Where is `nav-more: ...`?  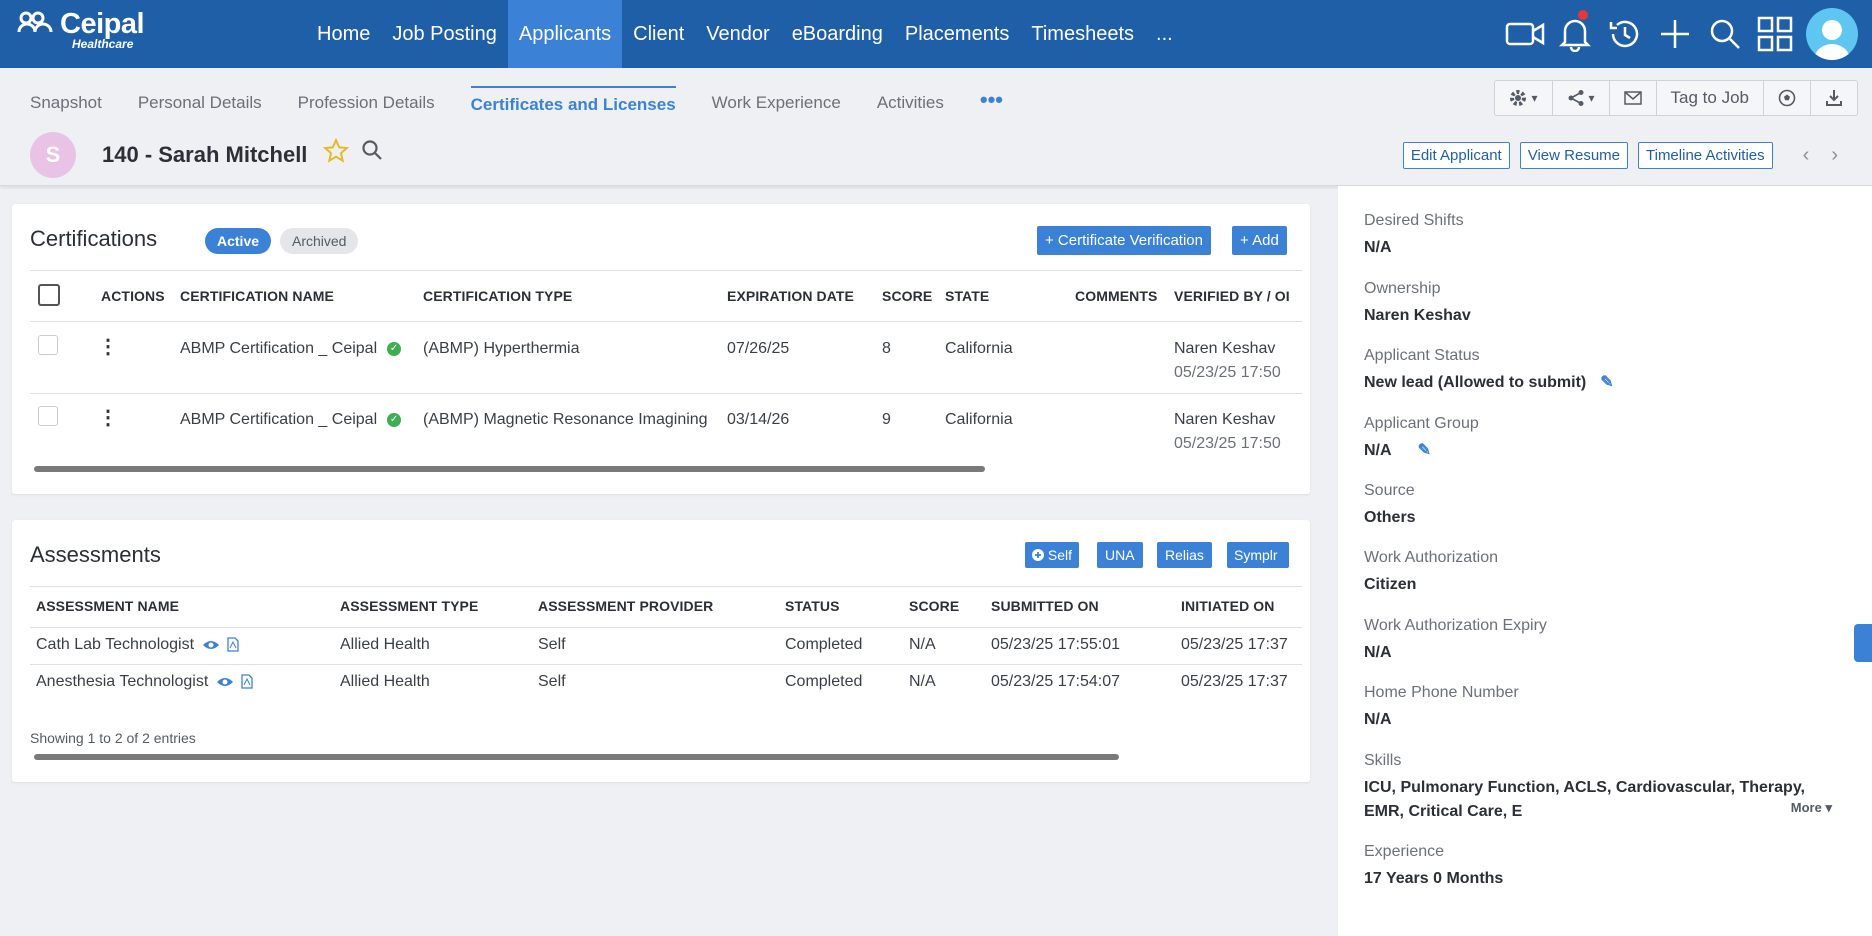
nav-more: ... is located at coordinates (1164, 34).